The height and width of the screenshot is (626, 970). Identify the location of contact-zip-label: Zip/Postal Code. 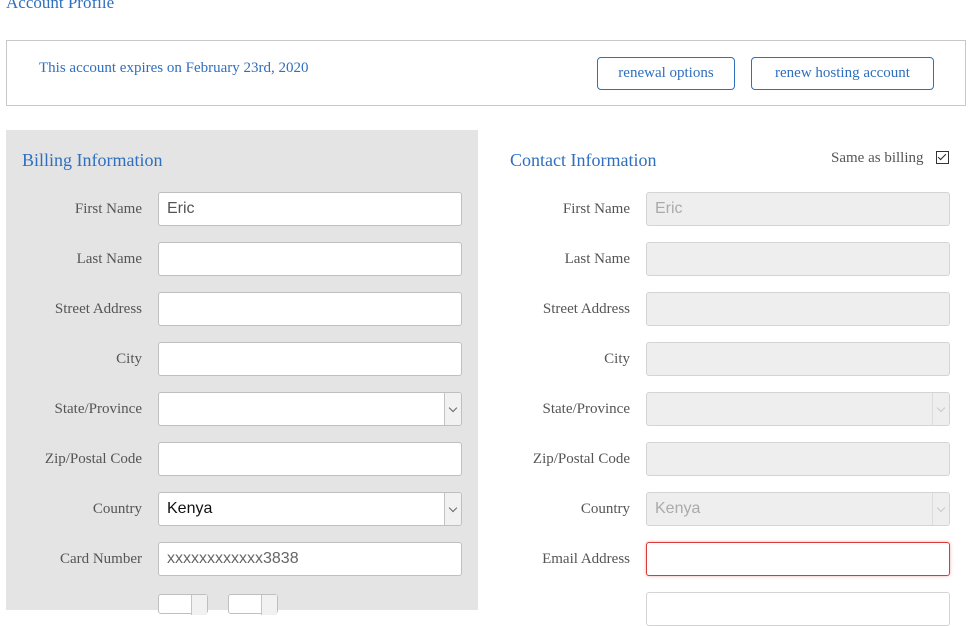
(581, 459).